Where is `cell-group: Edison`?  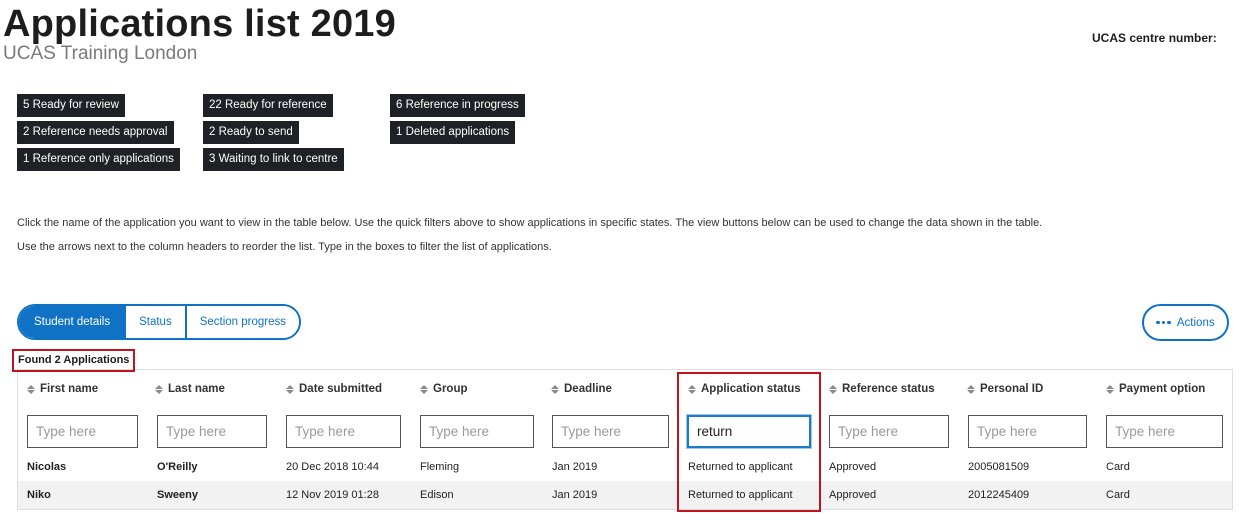
cell-group: Edison is located at coordinates (437, 495).